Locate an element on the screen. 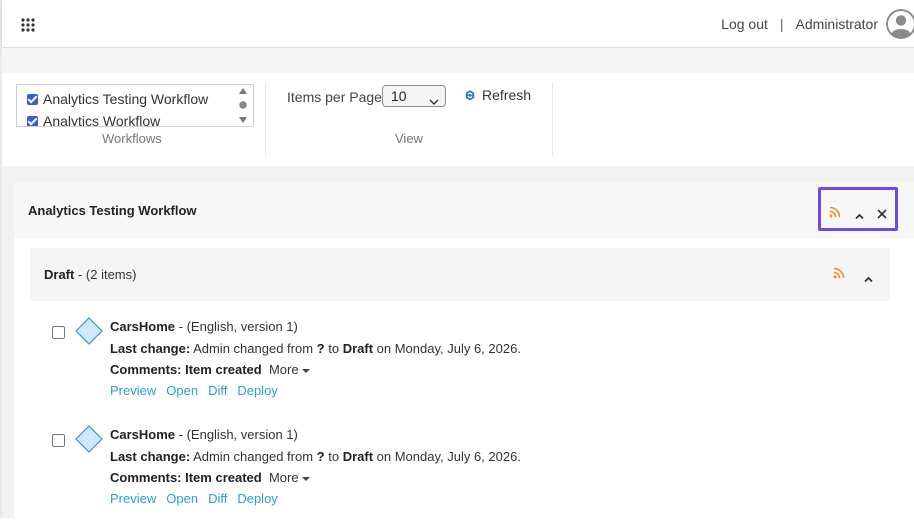 The image size is (914, 521). spacer-band is located at coordinates (458, 60).